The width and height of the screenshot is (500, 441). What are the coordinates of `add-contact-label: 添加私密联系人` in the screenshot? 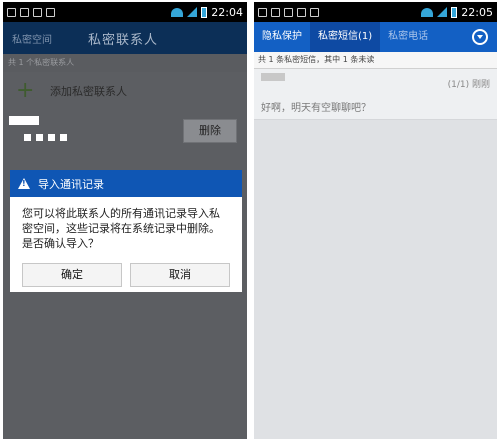 It's located at (88, 91).